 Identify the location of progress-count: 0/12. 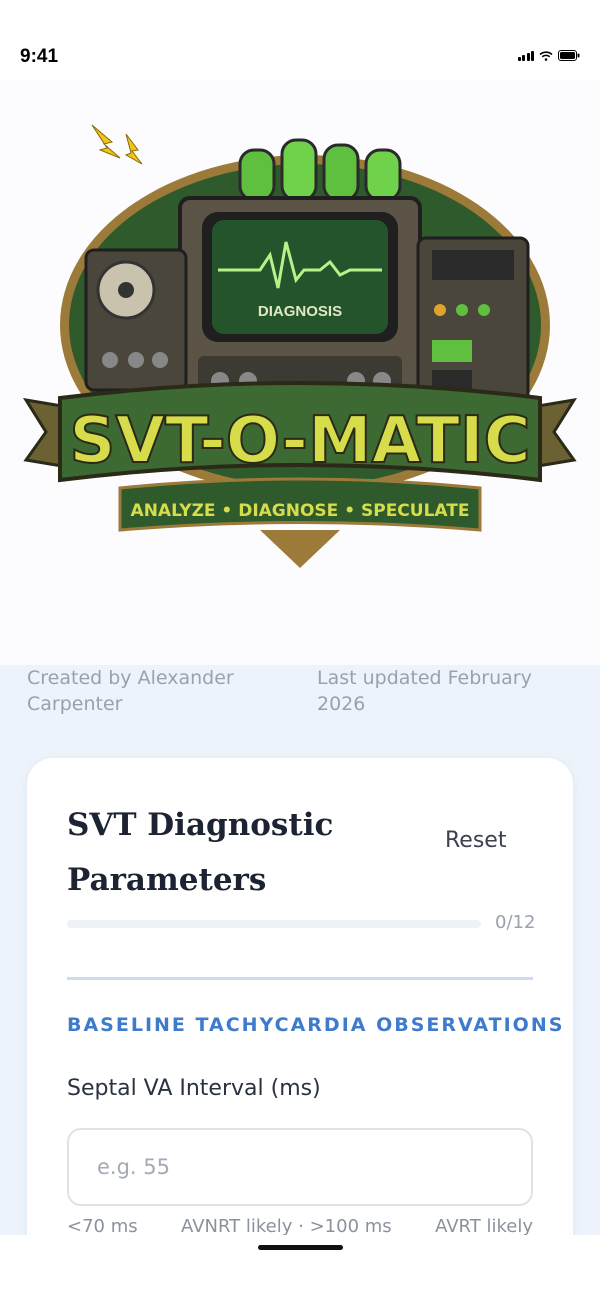
(515, 922).